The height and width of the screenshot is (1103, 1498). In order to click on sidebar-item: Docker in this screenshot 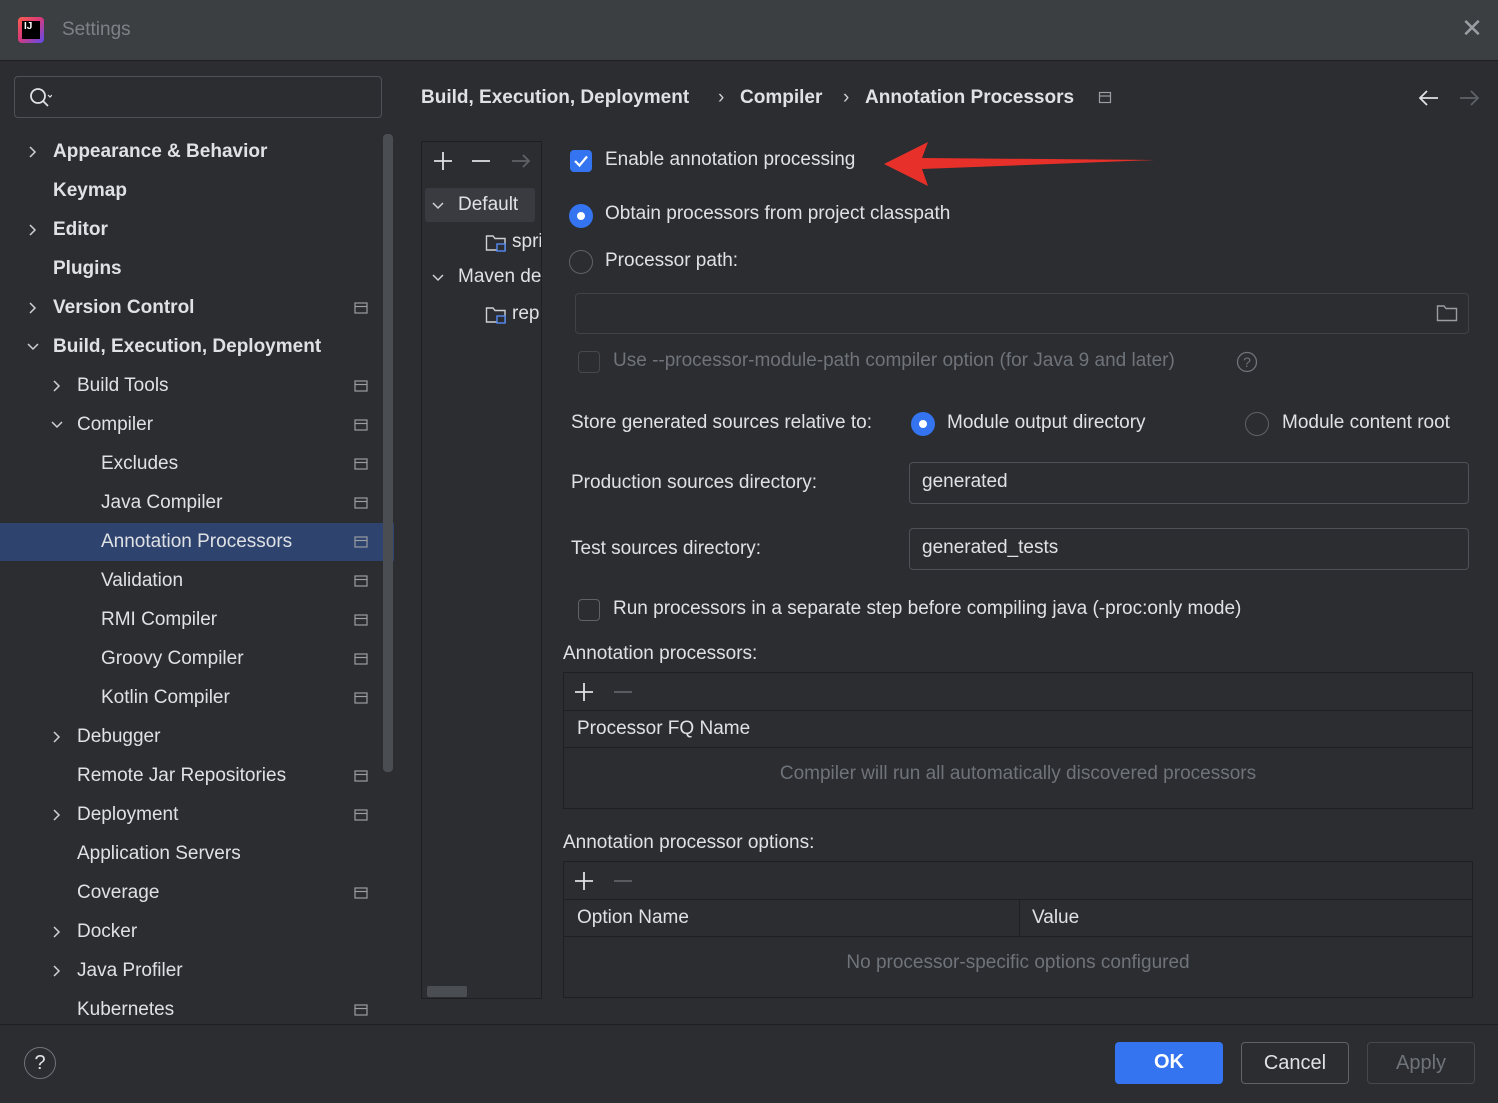, I will do `click(190, 932)`.